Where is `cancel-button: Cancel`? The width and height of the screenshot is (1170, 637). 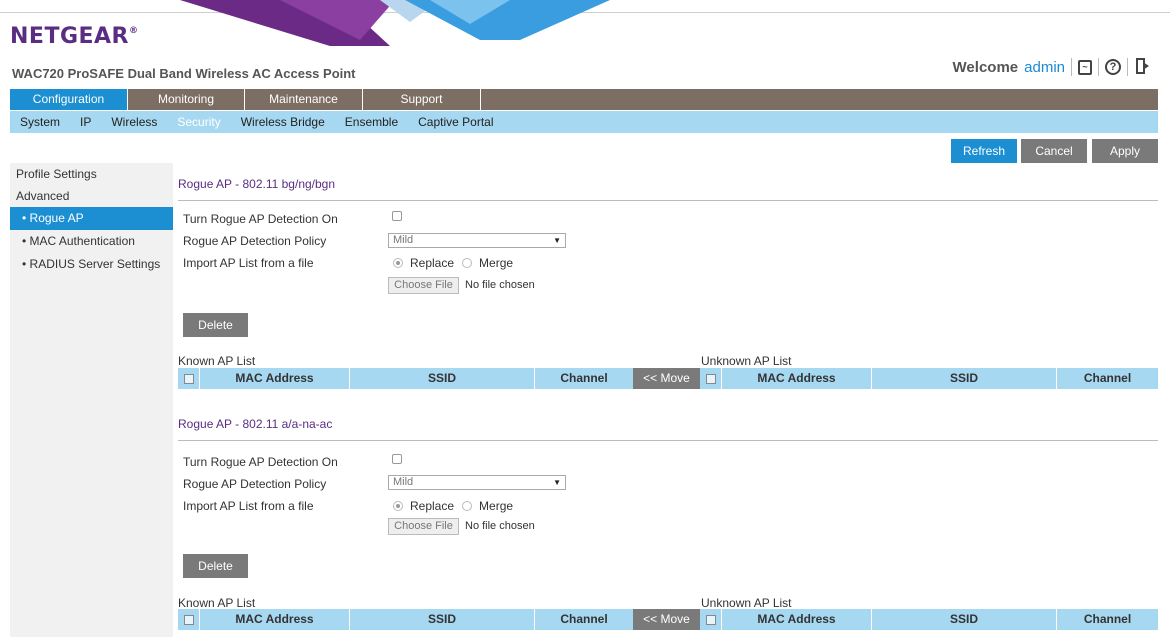 cancel-button: Cancel is located at coordinates (1054, 151).